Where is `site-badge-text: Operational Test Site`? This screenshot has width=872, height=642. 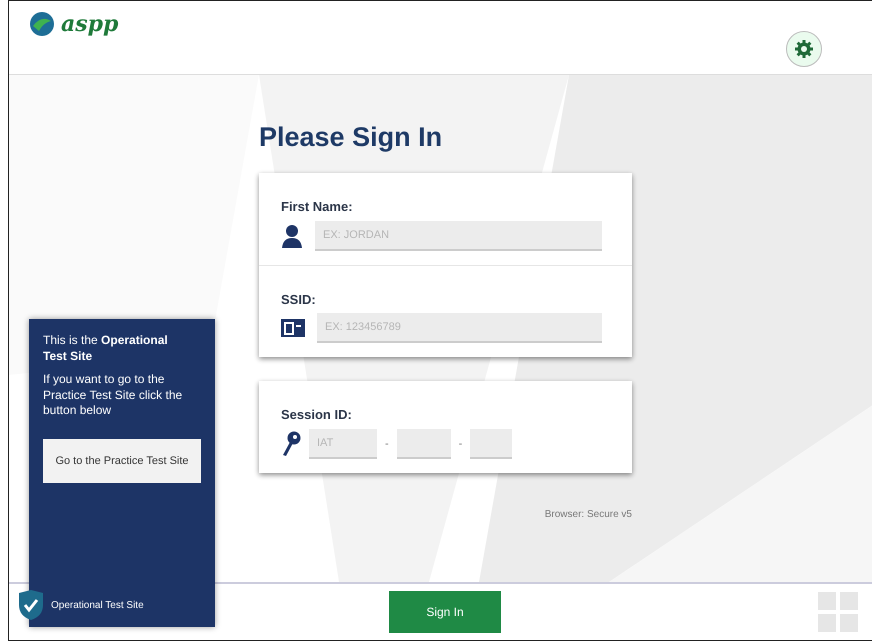
site-badge-text: Operational Test Site is located at coordinates (97, 605).